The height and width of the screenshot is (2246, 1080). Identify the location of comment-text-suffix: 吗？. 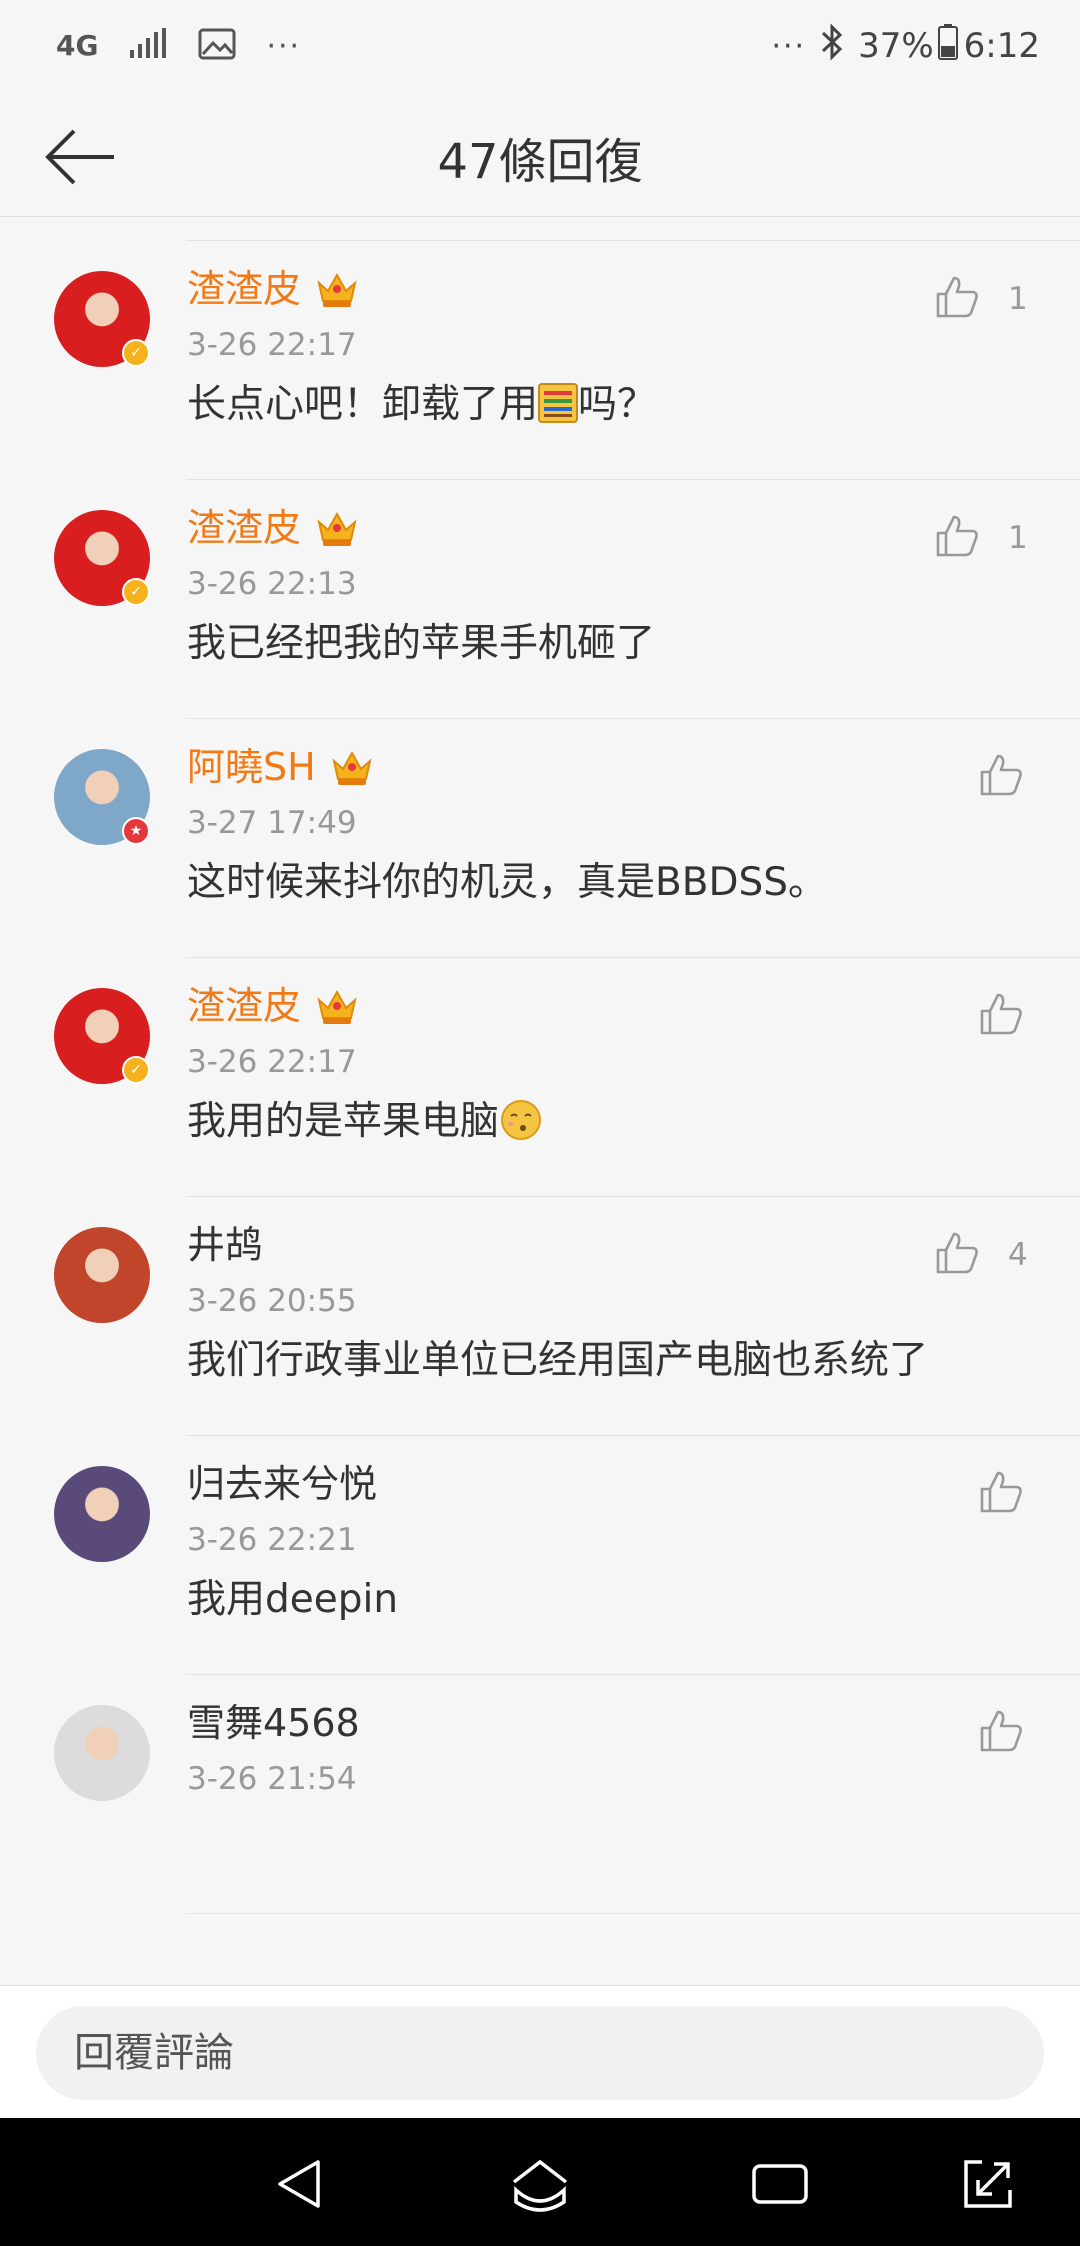
(617, 404).